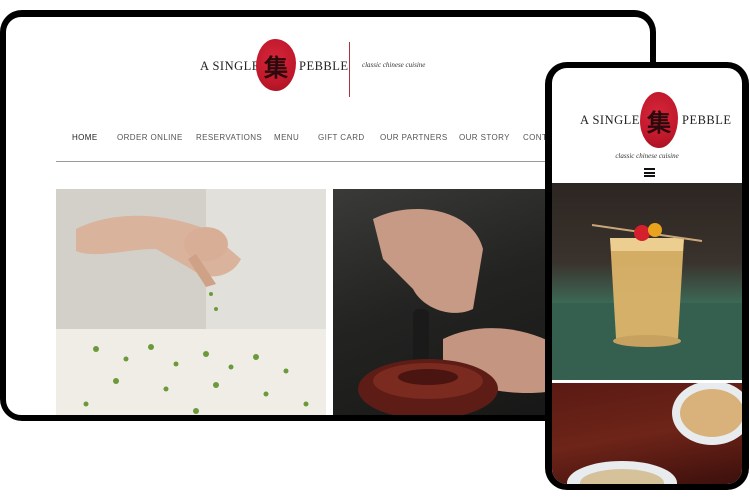 The height and width of the screenshot is (500, 750). I want to click on photo-teapot, so click(448, 302).